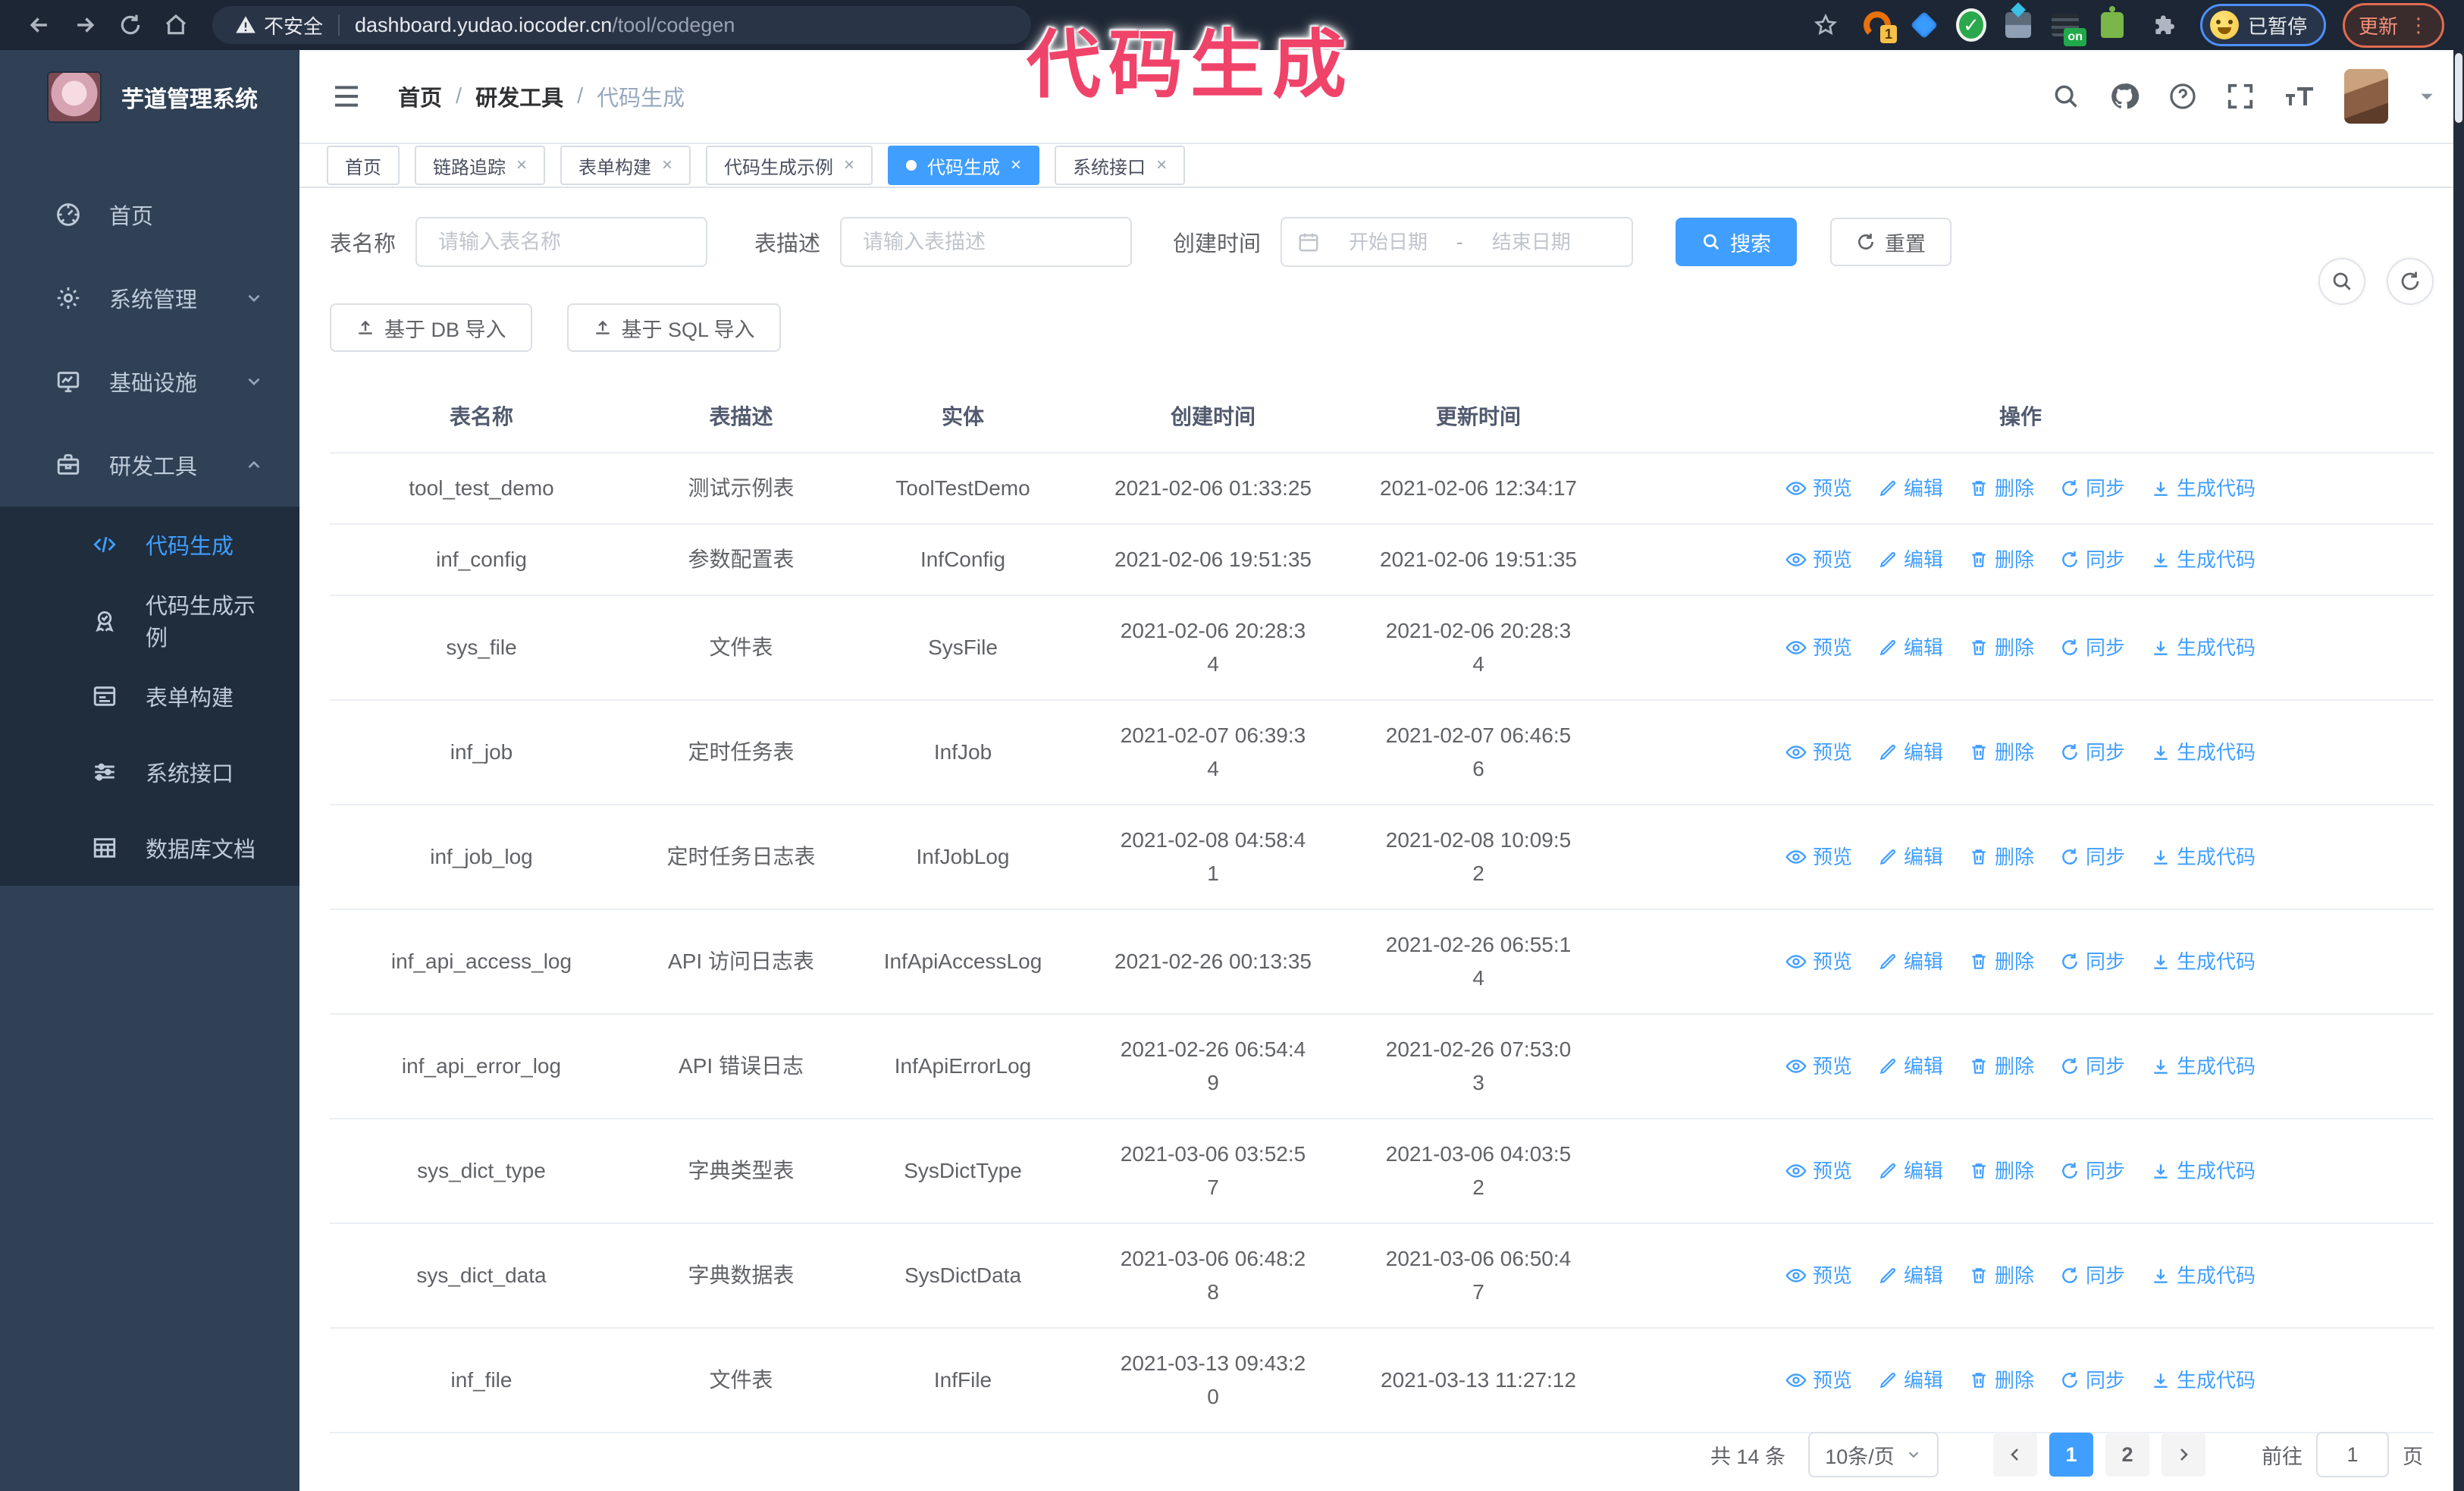 The image size is (2464, 1491). What do you see at coordinates (1457, 242) in the screenshot?
I see `date-range-picker: -` at bounding box center [1457, 242].